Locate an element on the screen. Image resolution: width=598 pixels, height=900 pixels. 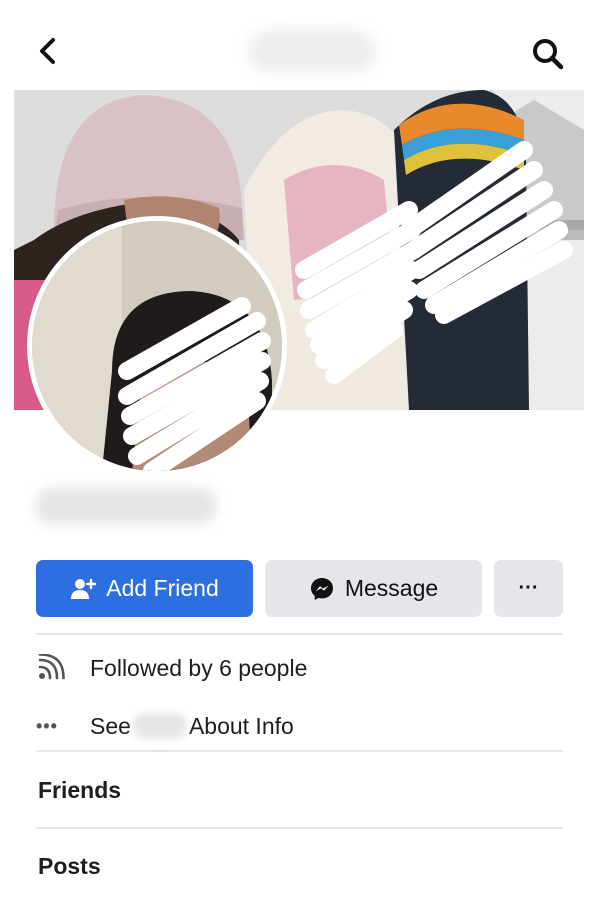
more-options-button: ··· is located at coordinates (528, 588).